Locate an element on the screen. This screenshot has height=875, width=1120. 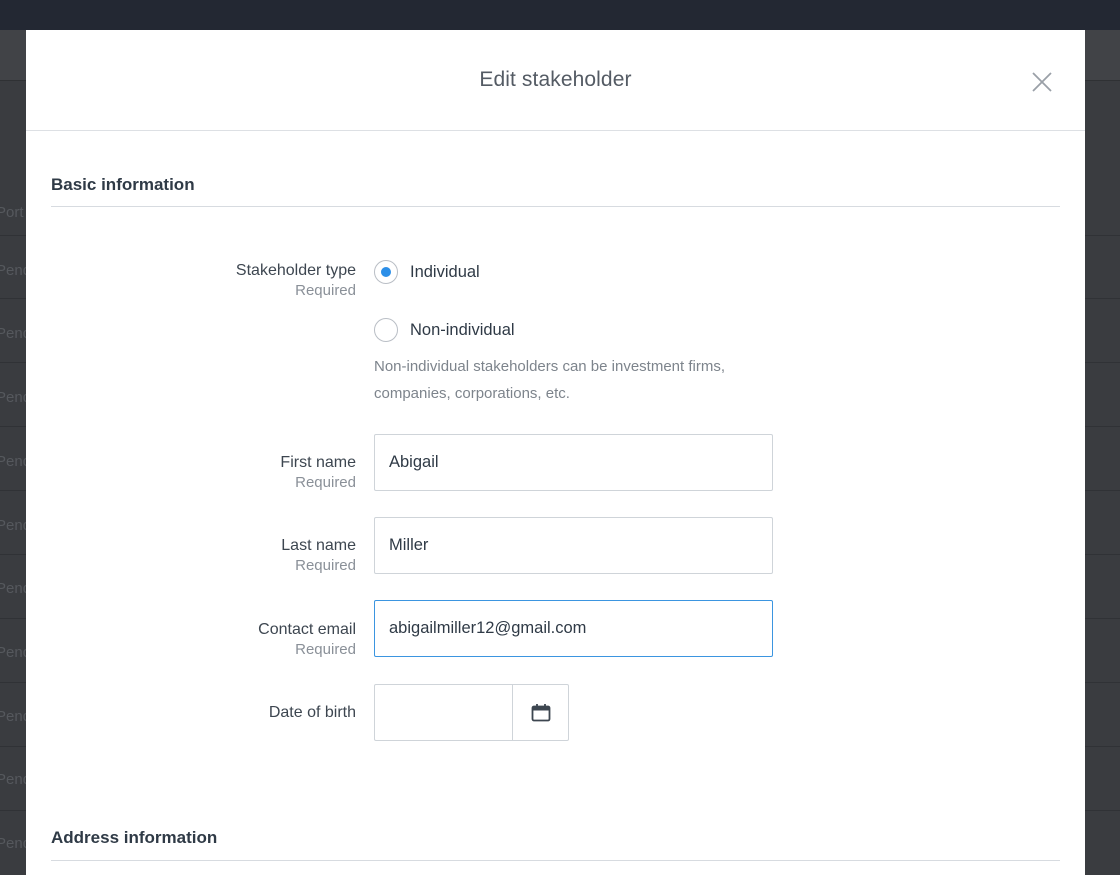
last-name-label-text: Last name is located at coordinates (318, 545).